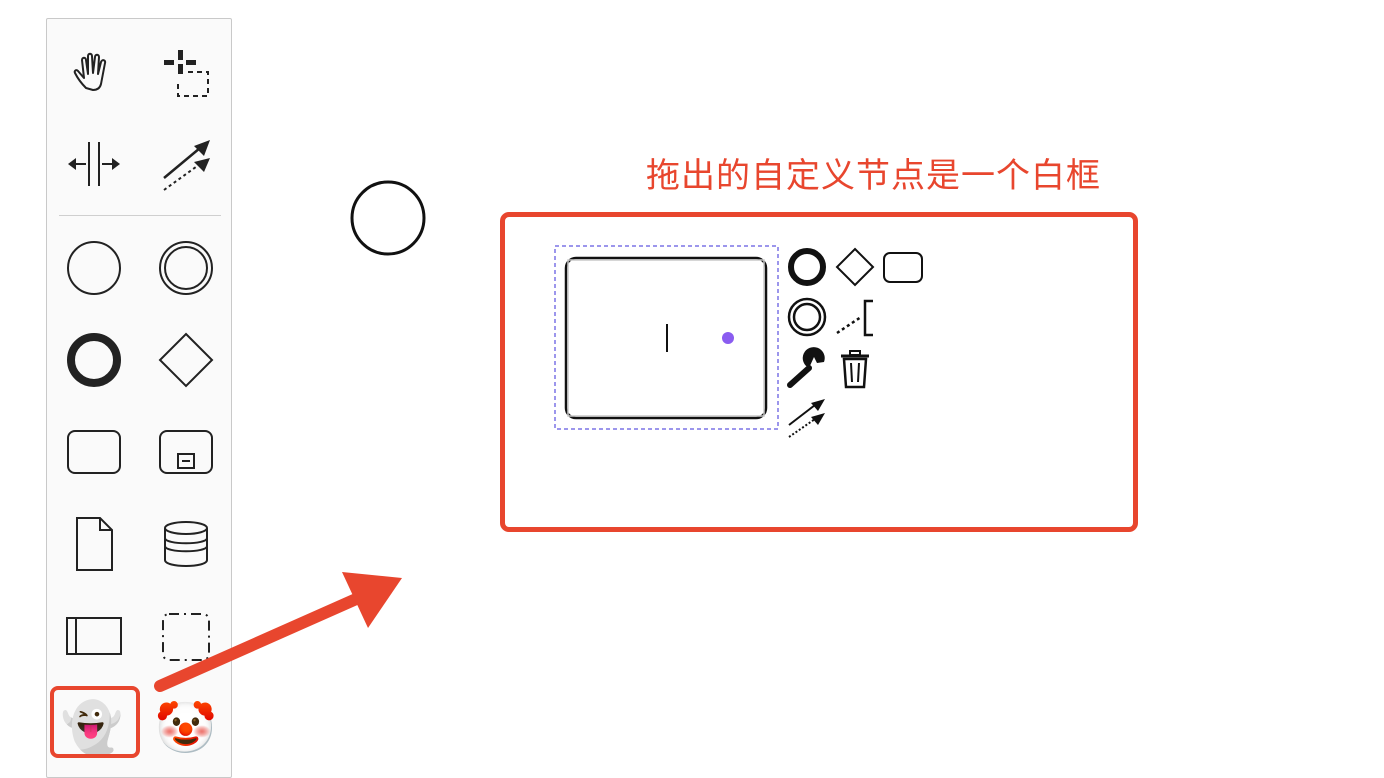 The height and width of the screenshot is (778, 1384). What do you see at coordinates (266, 639) in the screenshot?
I see `annotation-arrow-shaft` at bounding box center [266, 639].